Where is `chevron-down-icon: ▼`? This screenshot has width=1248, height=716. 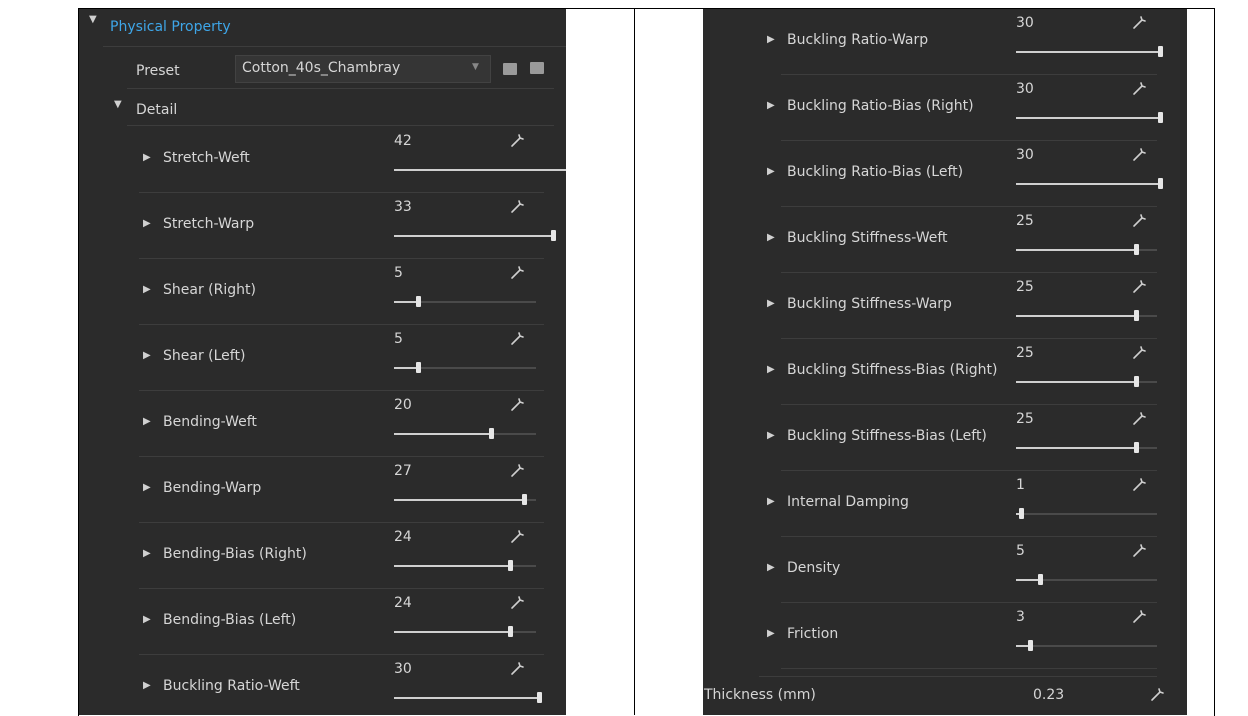 chevron-down-icon: ▼ is located at coordinates (475, 67).